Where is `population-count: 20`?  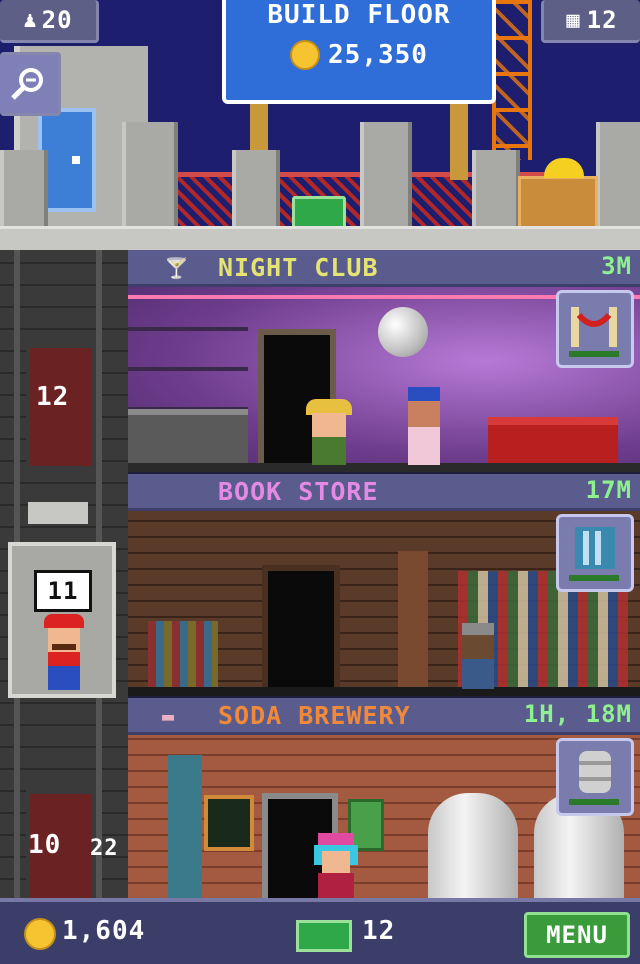
population-count: 20 is located at coordinates (57, 20).